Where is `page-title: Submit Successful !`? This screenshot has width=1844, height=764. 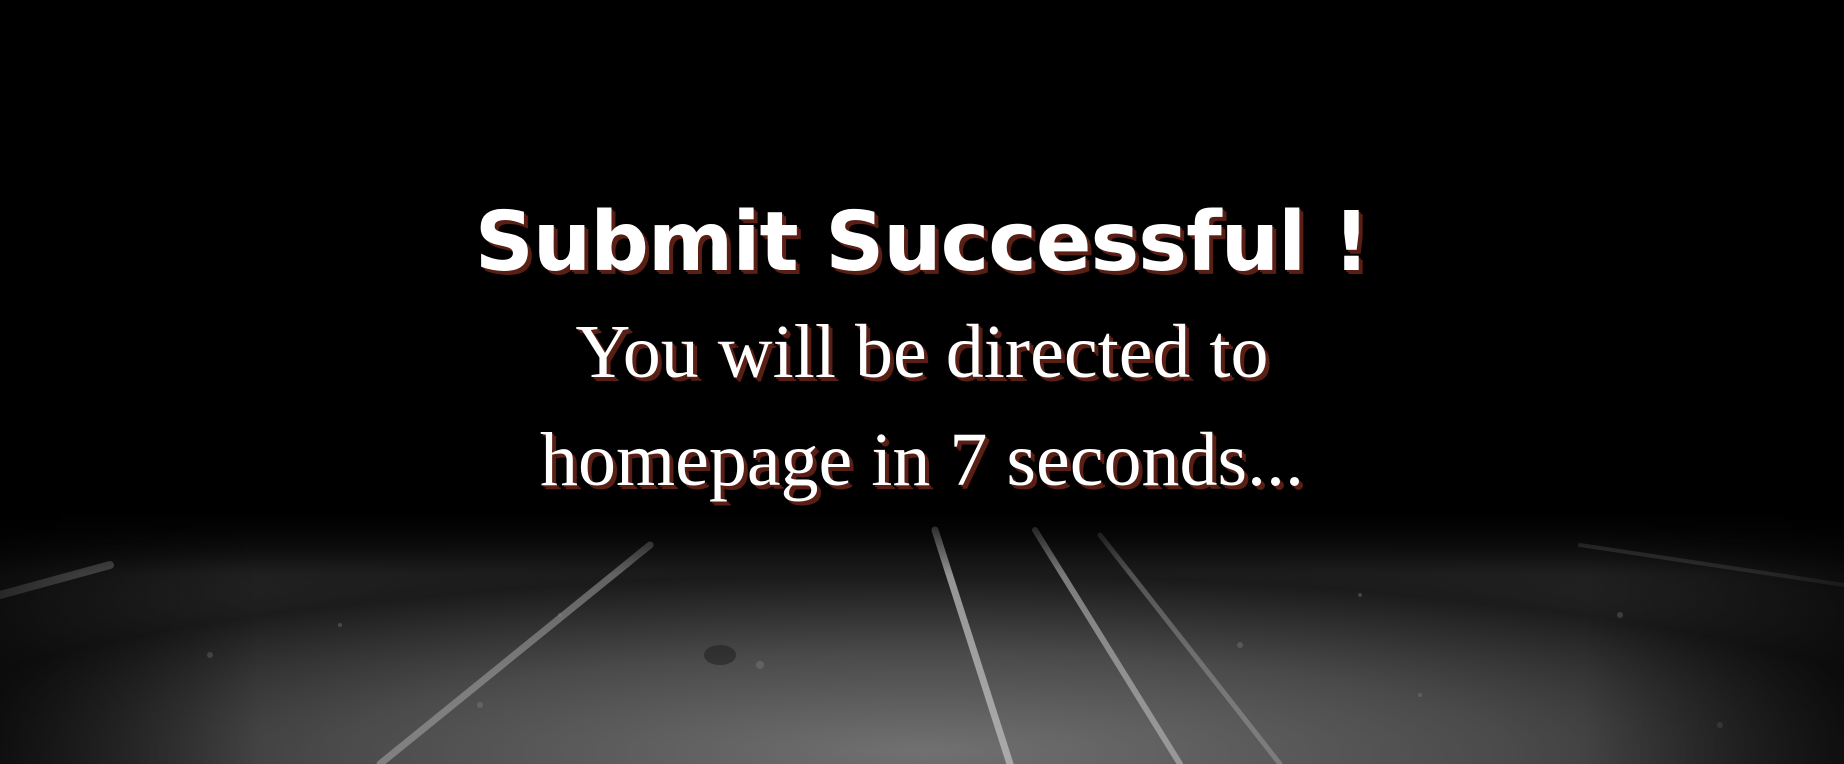
page-title: Submit Successful ! is located at coordinates (922, 242).